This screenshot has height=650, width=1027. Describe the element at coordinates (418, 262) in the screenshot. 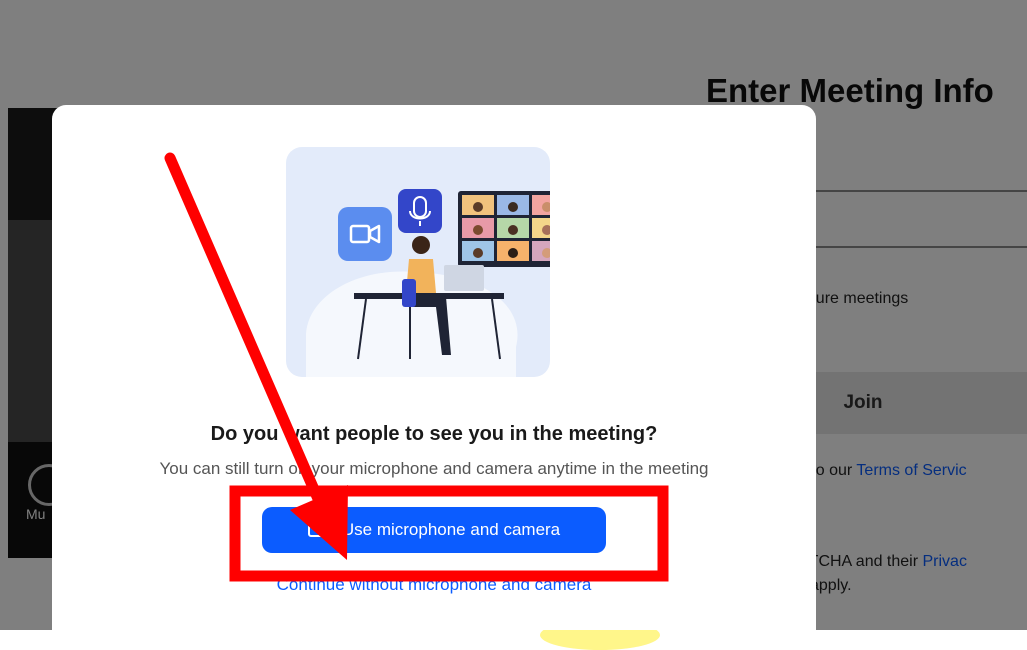

I see `video-meeting-illustration` at that location.